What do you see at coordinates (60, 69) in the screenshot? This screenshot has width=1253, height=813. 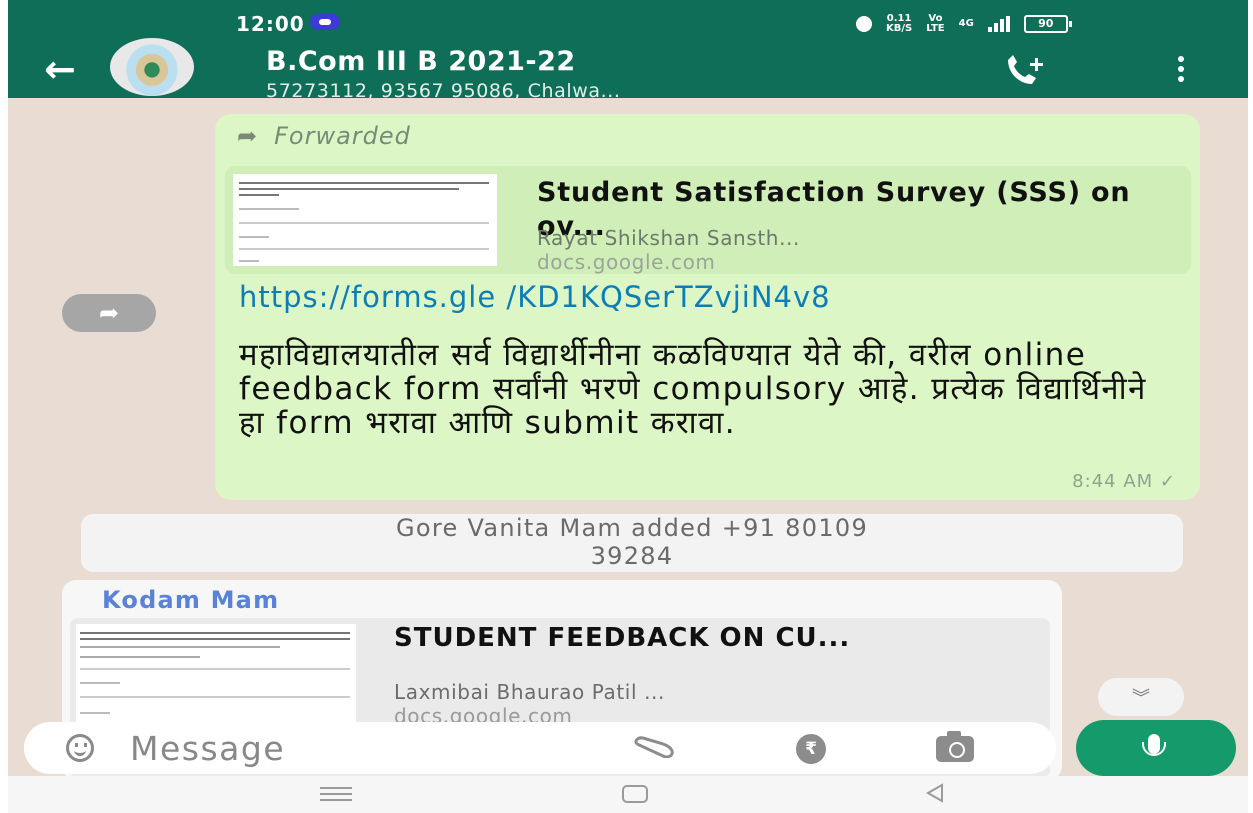 I see `back-arrow-icon: ←` at bounding box center [60, 69].